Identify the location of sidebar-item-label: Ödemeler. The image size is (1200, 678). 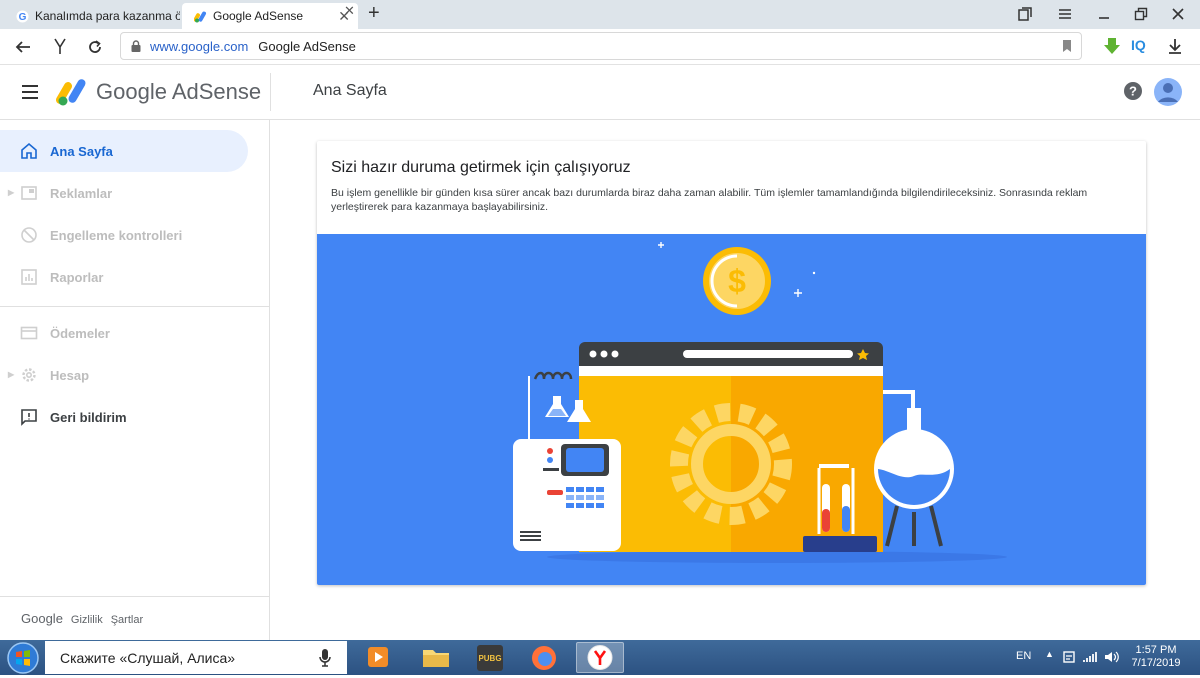
(80, 333).